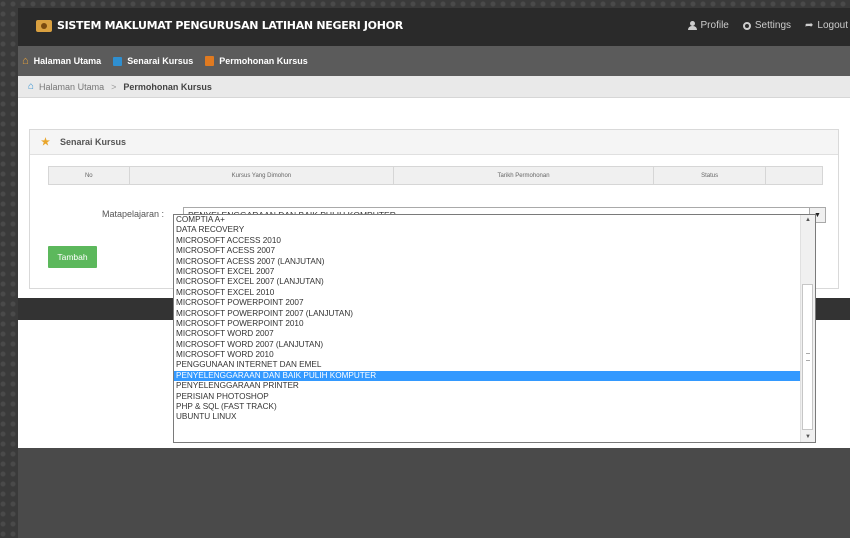 The height and width of the screenshot is (538, 850). Describe the element at coordinates (494, 386) in the screenshot. I see `dropdown-option: PENYELENGGARAAN PRINTER` at that location.